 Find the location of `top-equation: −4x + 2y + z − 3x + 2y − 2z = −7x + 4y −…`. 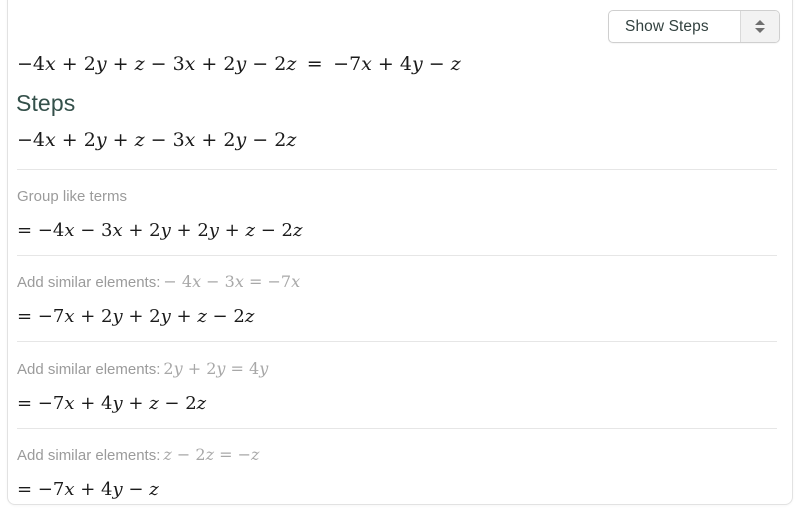

top-equation: −4x + 2y + z − 3x + 2y − 2z = −7x + 4y −… is located at coordinates (239, 65).